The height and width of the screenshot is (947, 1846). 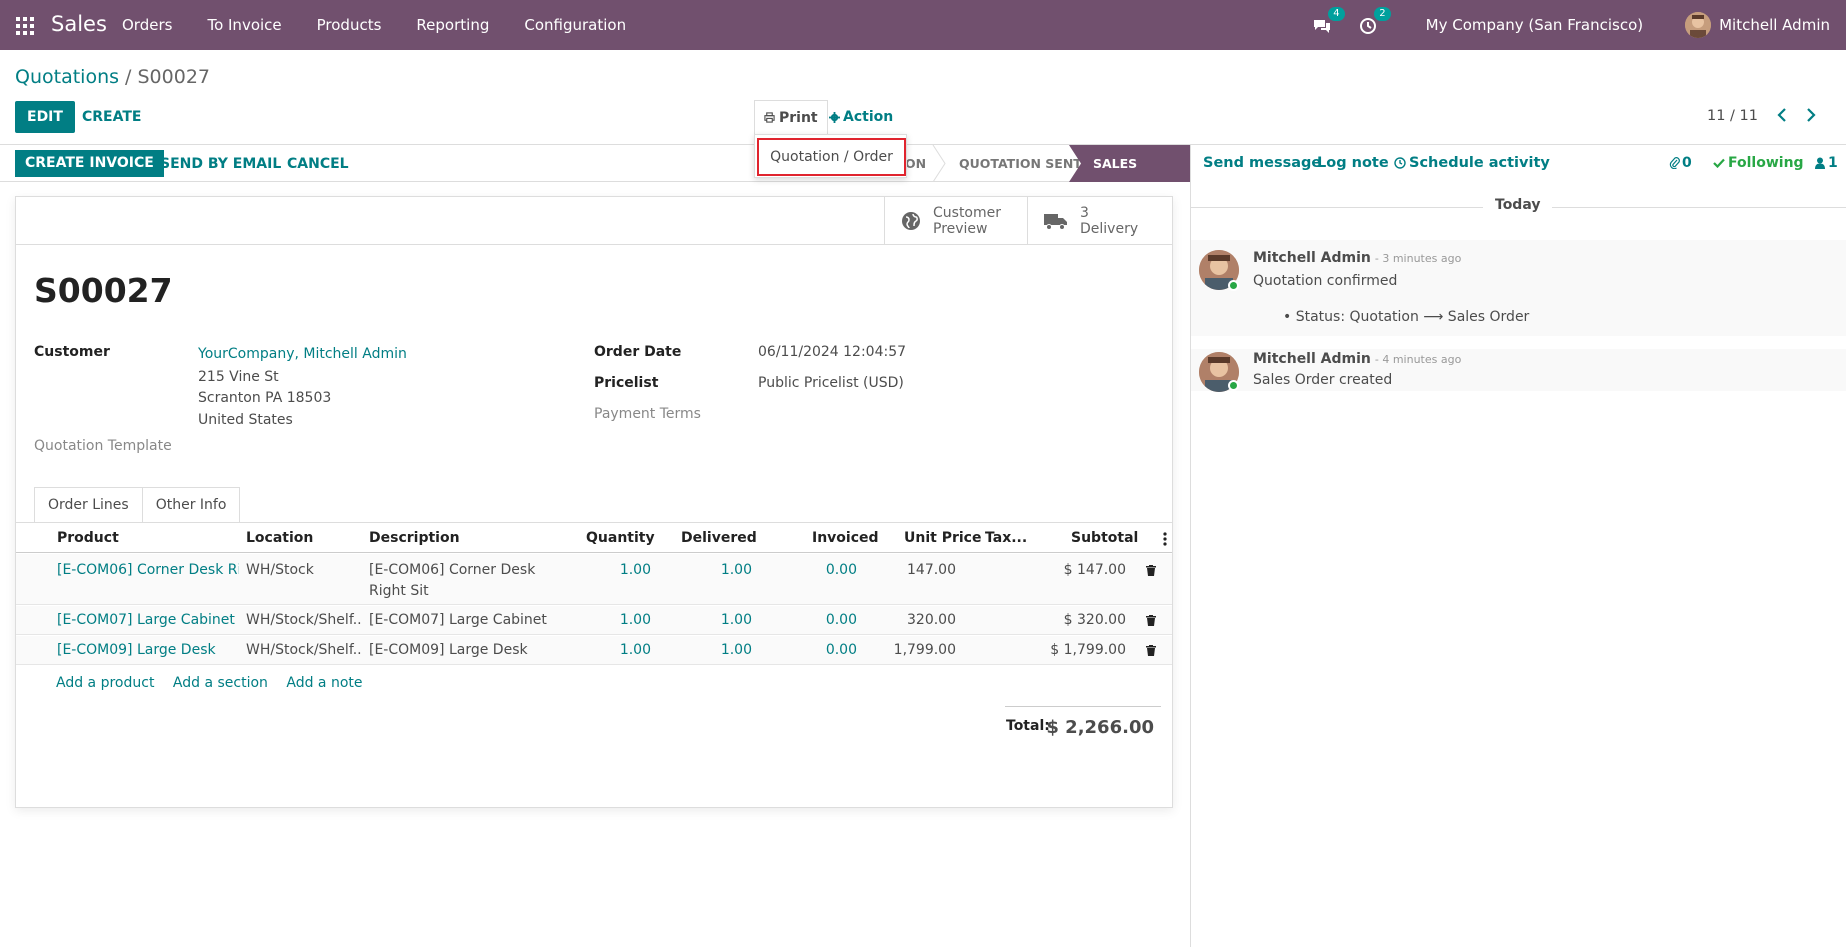 I want to click on messages-badge: 4, so click(x=1336, y=14).